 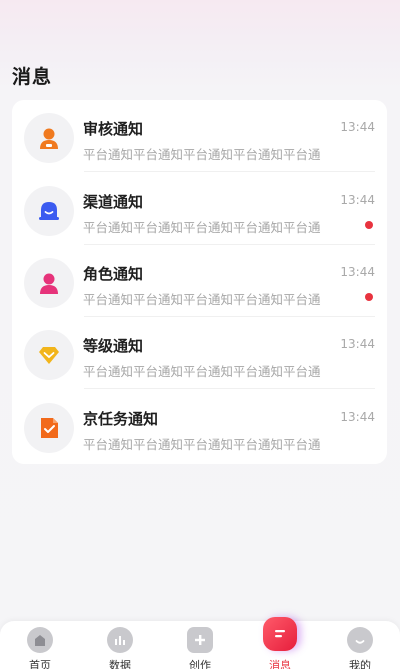 What do you see at coordinates (199, 136) in the screenshot?
I see `notification-item-review: 审核通知 平台通知平台通知平台通知平台通知平台通 13:44` at bounding box center [199, 136].